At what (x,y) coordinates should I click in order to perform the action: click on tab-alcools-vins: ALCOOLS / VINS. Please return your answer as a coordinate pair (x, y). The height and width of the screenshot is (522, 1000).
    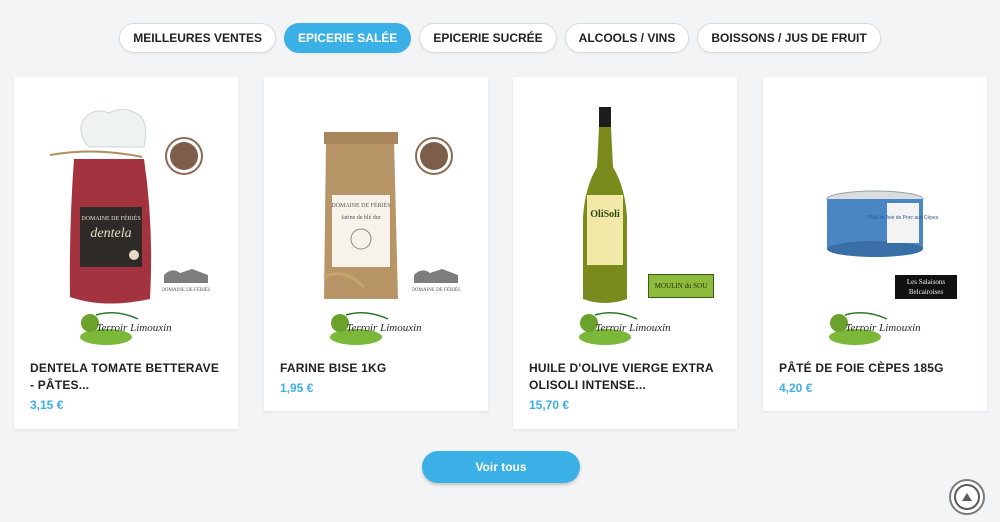
    Looking at the image, I should click on (627, 38).